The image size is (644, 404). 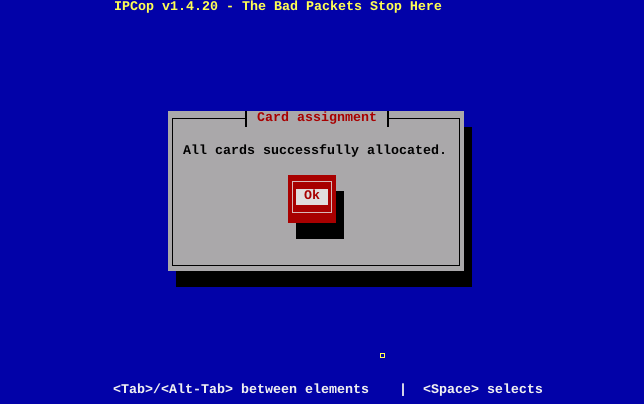 I want to click on status-hint: |, so click(x=402, y=391).